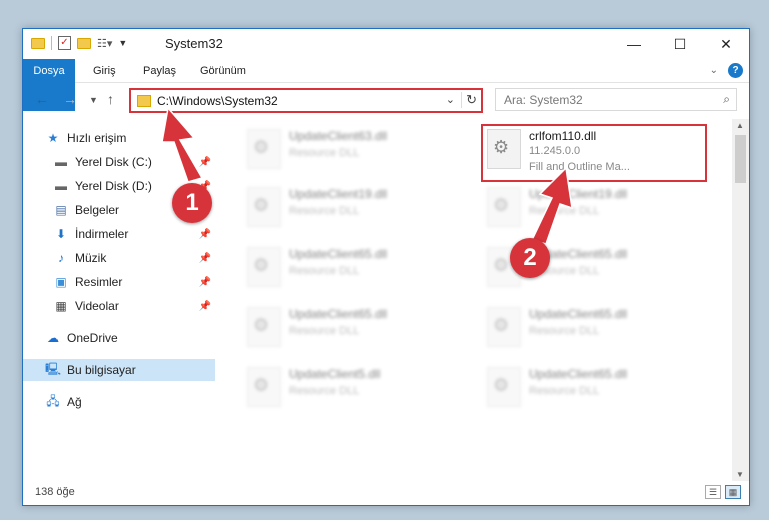 This screenshot has height=520, width=769. I want to click on star-icon: ★, so click(53, 138).